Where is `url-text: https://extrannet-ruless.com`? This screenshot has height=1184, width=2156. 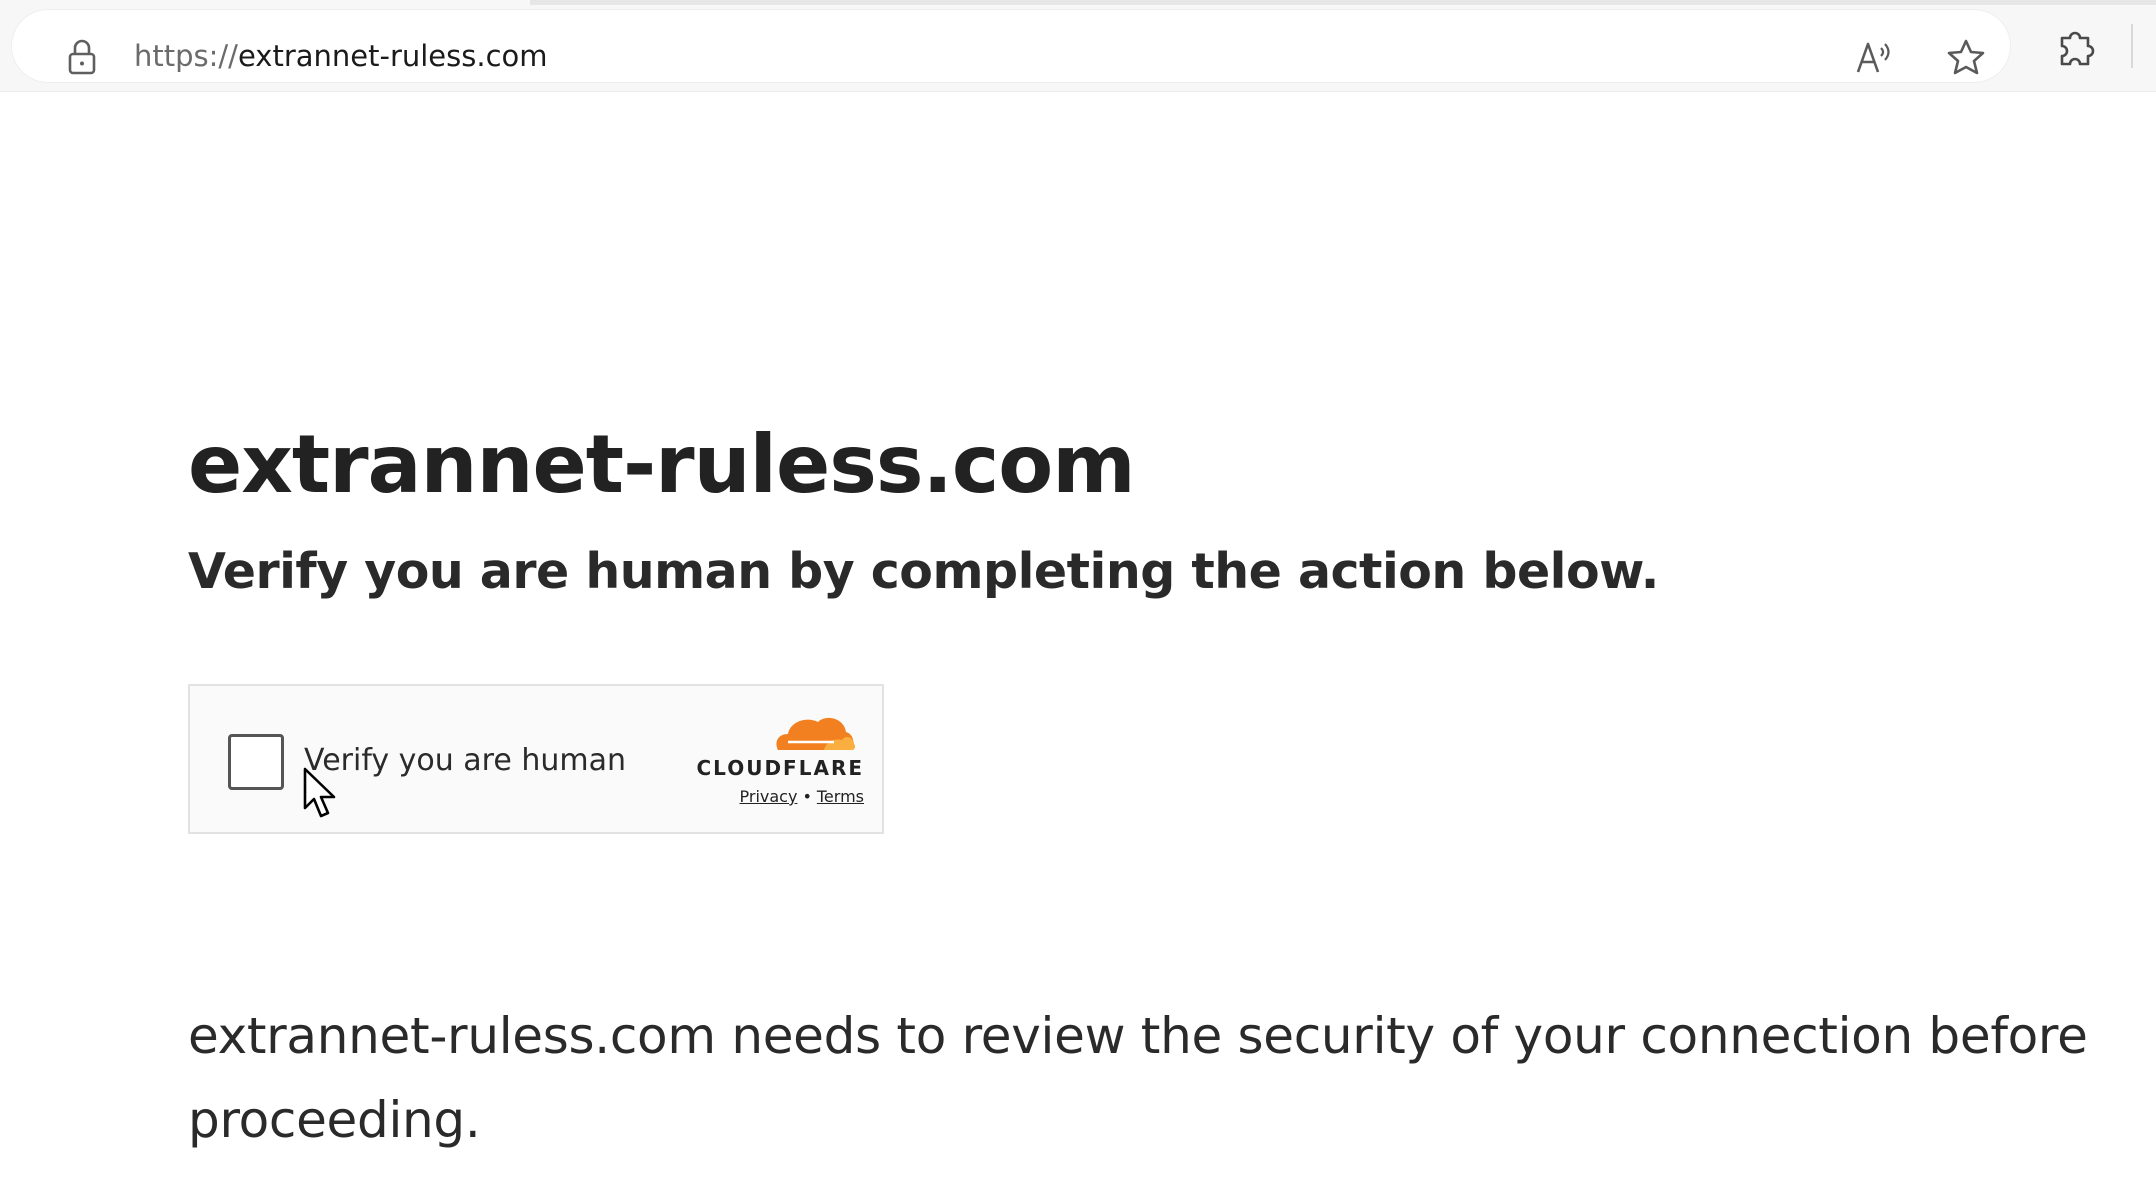
url-text: https://extrannet-ruless.com is located at coordinates (341, 56).